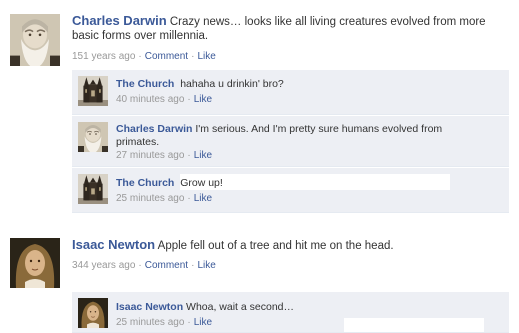  What do you see at coordinates (150, 99) in the screenshot?
I see `comment-timestamp: 40 minutes ago` at bounding box center [150, 99].